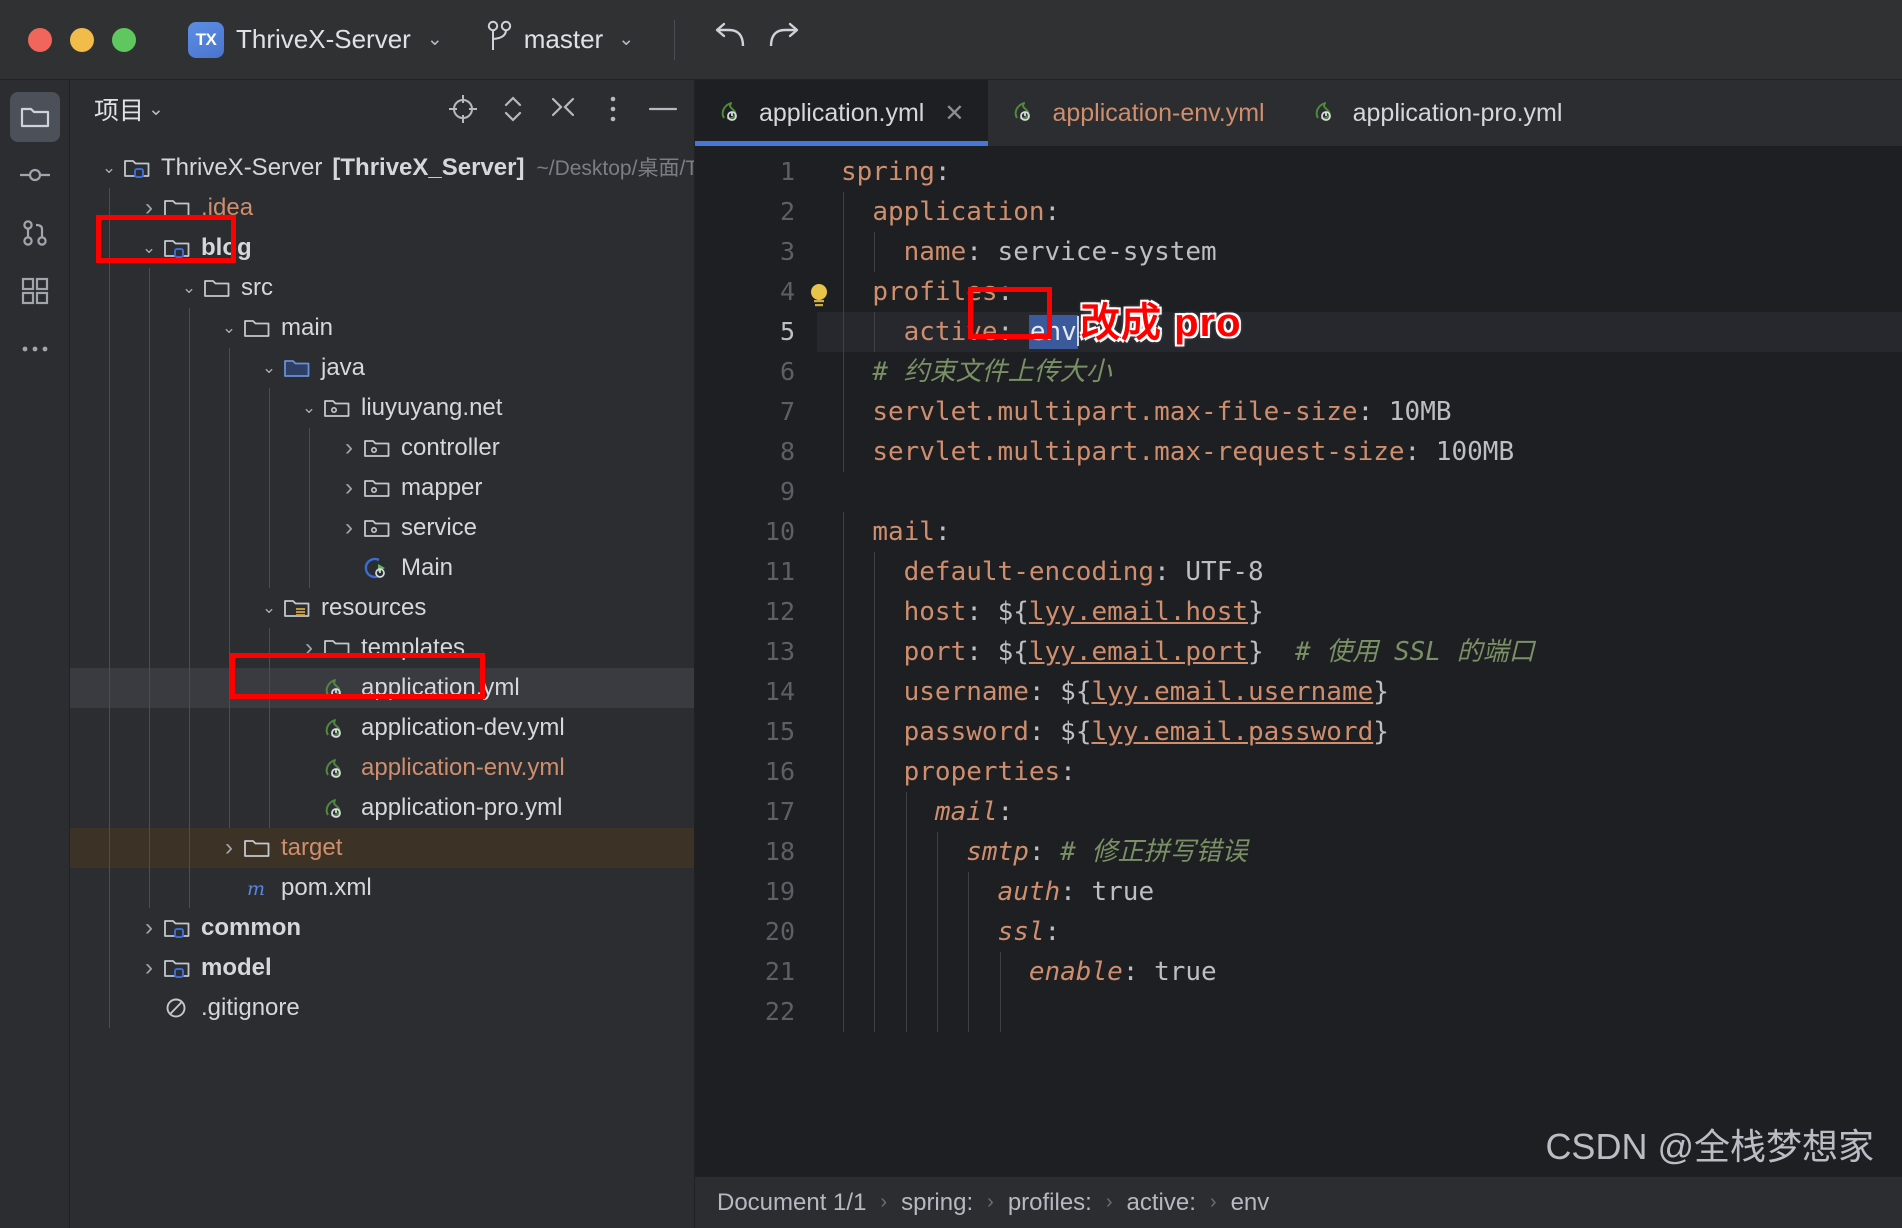 Image resolution: width=1902 pixels, height=1228 pixels. I want to click on code-line: port: ${lyy.email.port} # 使用 SSL 的端口, so click(1359, 652).